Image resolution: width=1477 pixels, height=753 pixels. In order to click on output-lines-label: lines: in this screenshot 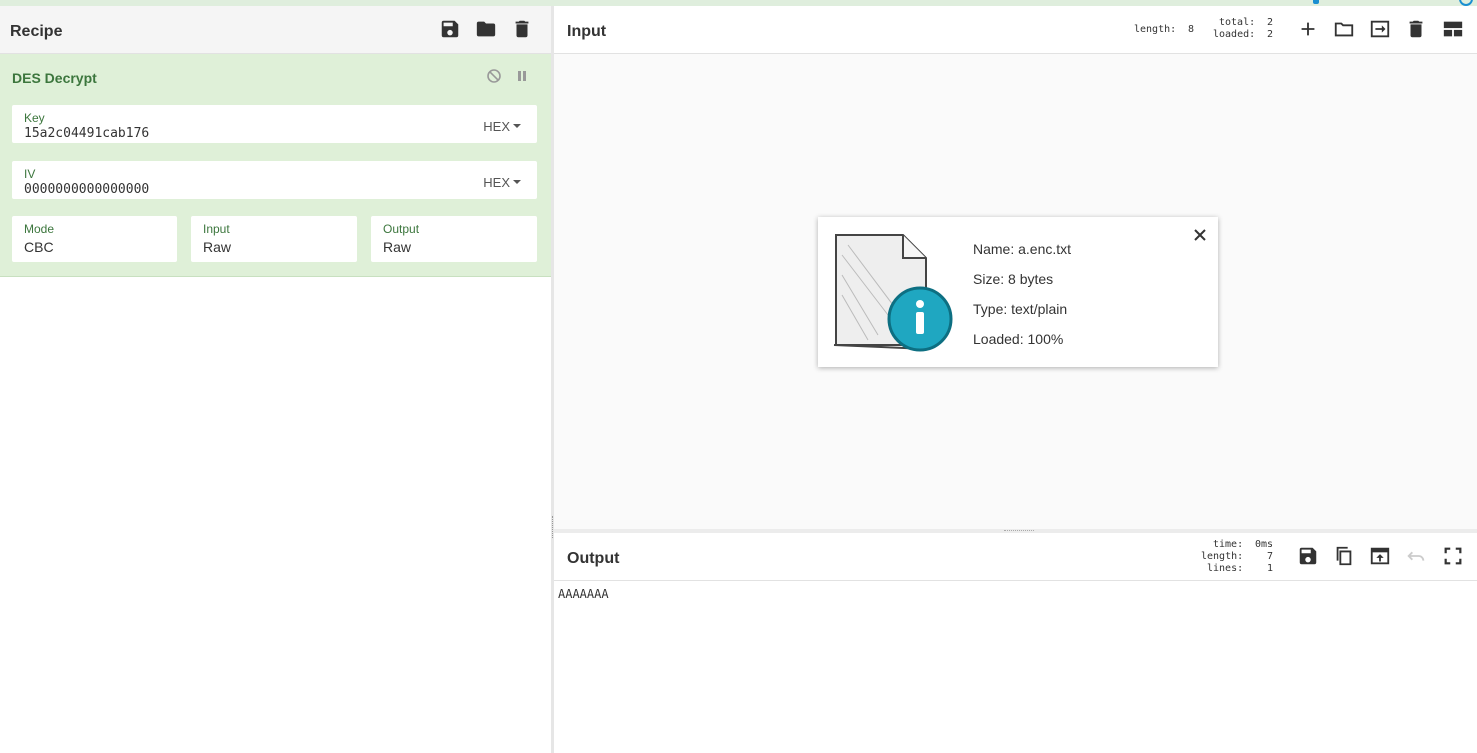, I will do `click(1225, 568)`.